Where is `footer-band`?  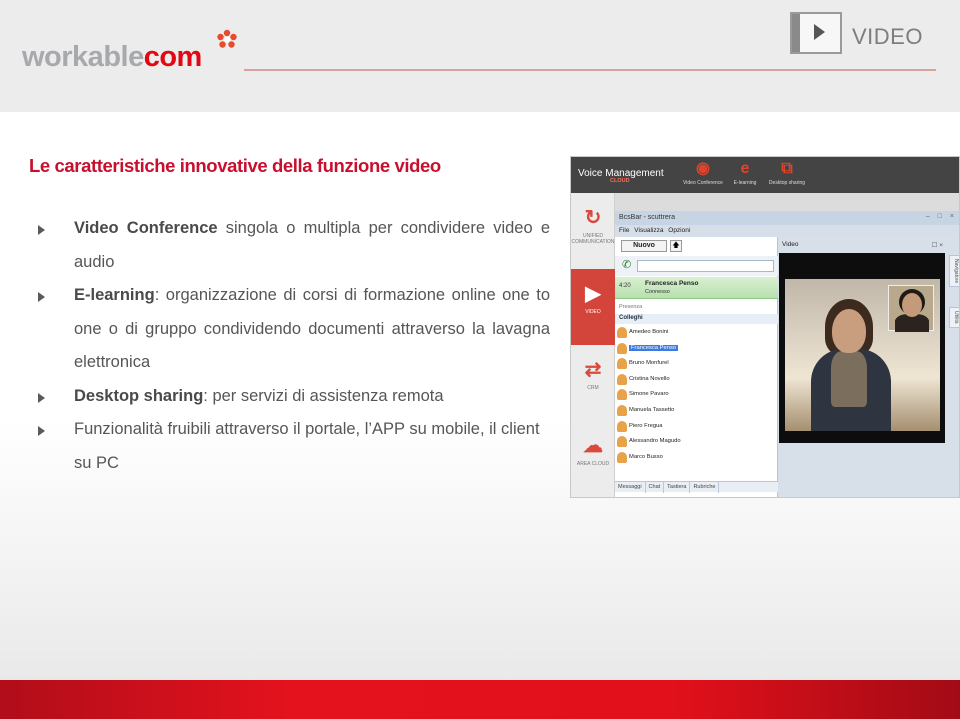 footer-band is located at coordinates (480, 699).